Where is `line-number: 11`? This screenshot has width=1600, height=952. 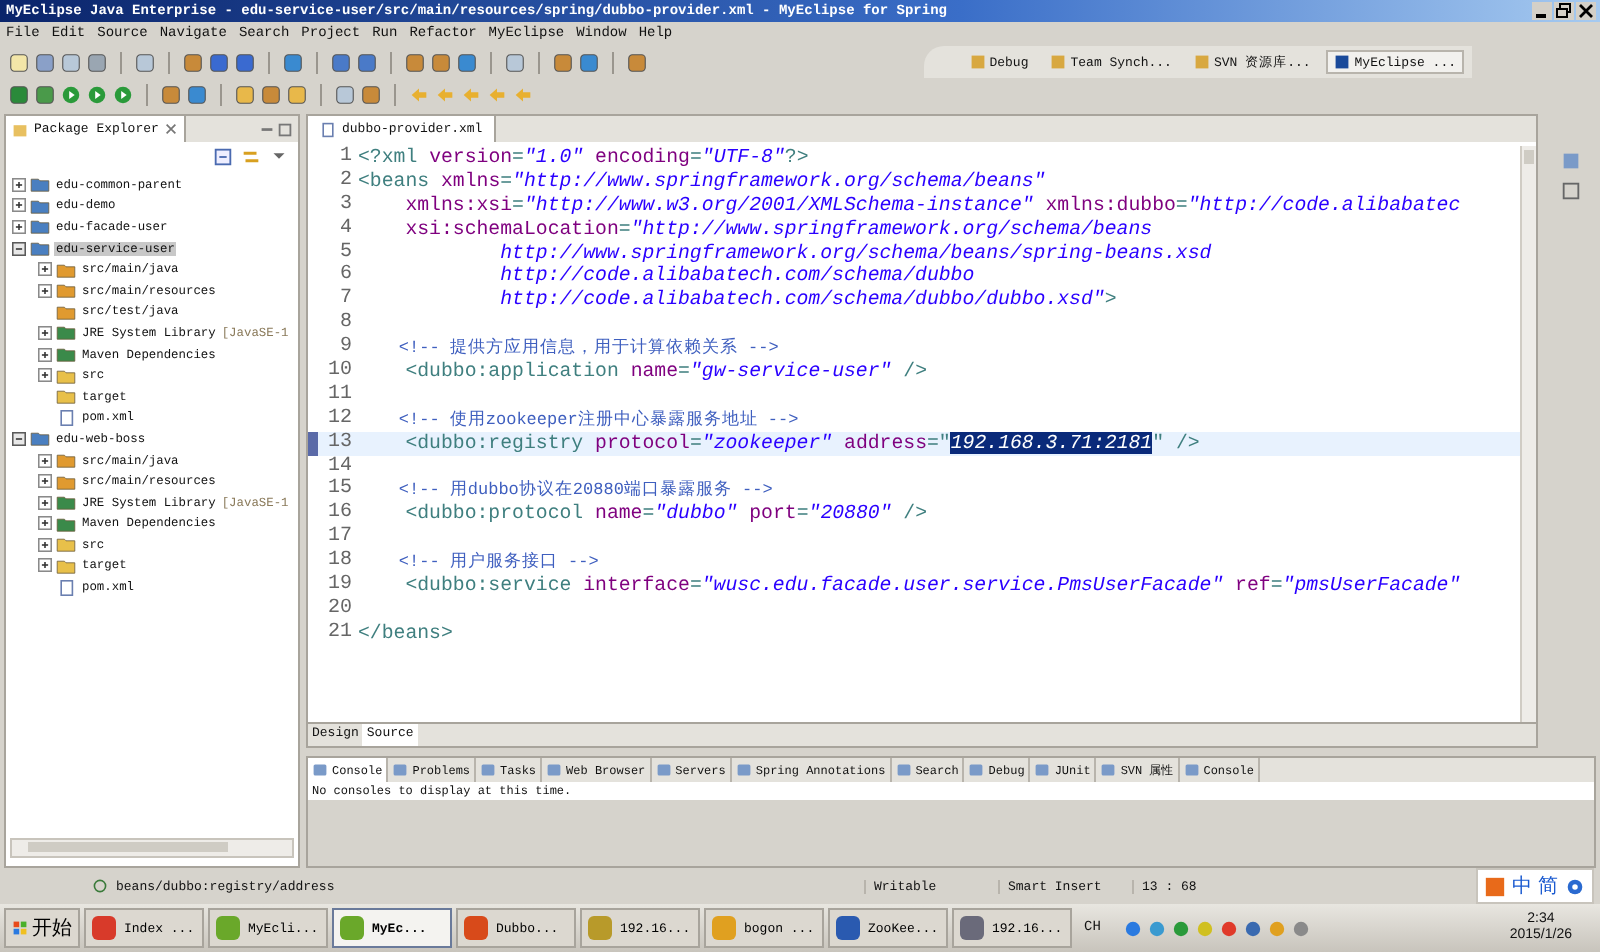
line-number: 11 is located at coordinates (339, 395).